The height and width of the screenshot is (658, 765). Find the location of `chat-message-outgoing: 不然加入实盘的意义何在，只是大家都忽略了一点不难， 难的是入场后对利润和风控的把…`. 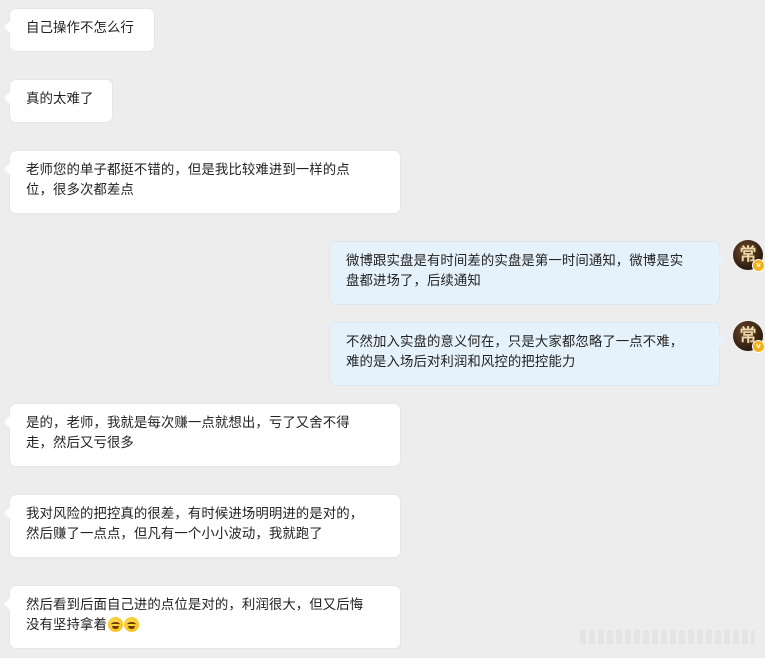

chat-message-outgoing: 不然加入实盘的意义何在，只是大家都忽略了一点不难， 难的是入场后对利润和风控的把… is located at coordinates (527, 354).